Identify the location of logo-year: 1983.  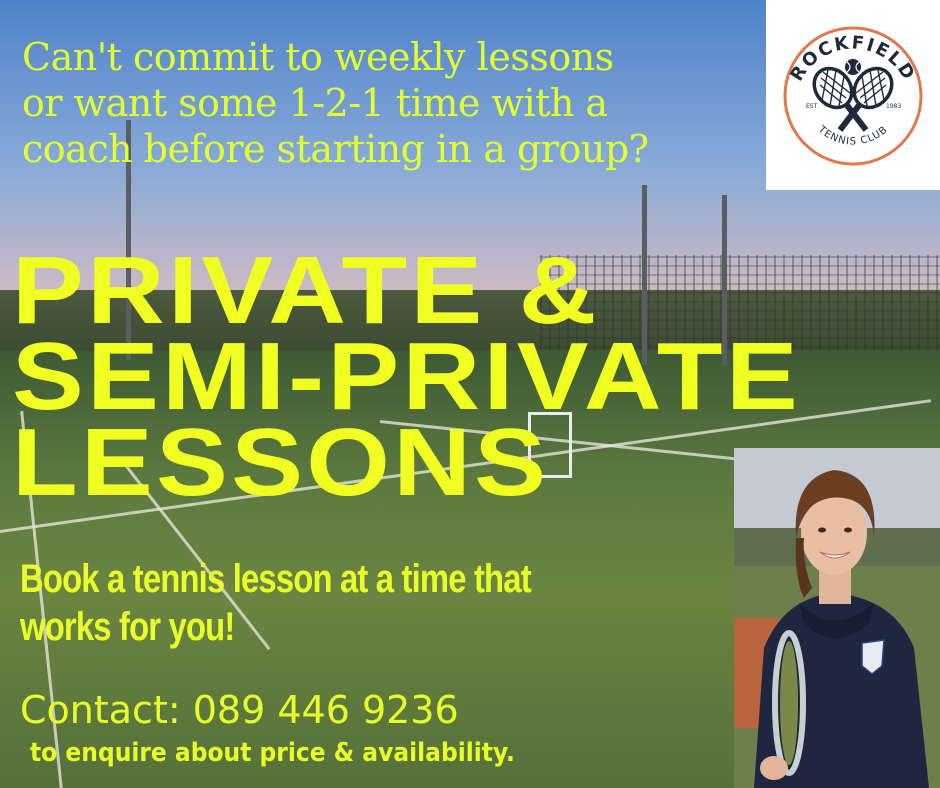
(893, 106).